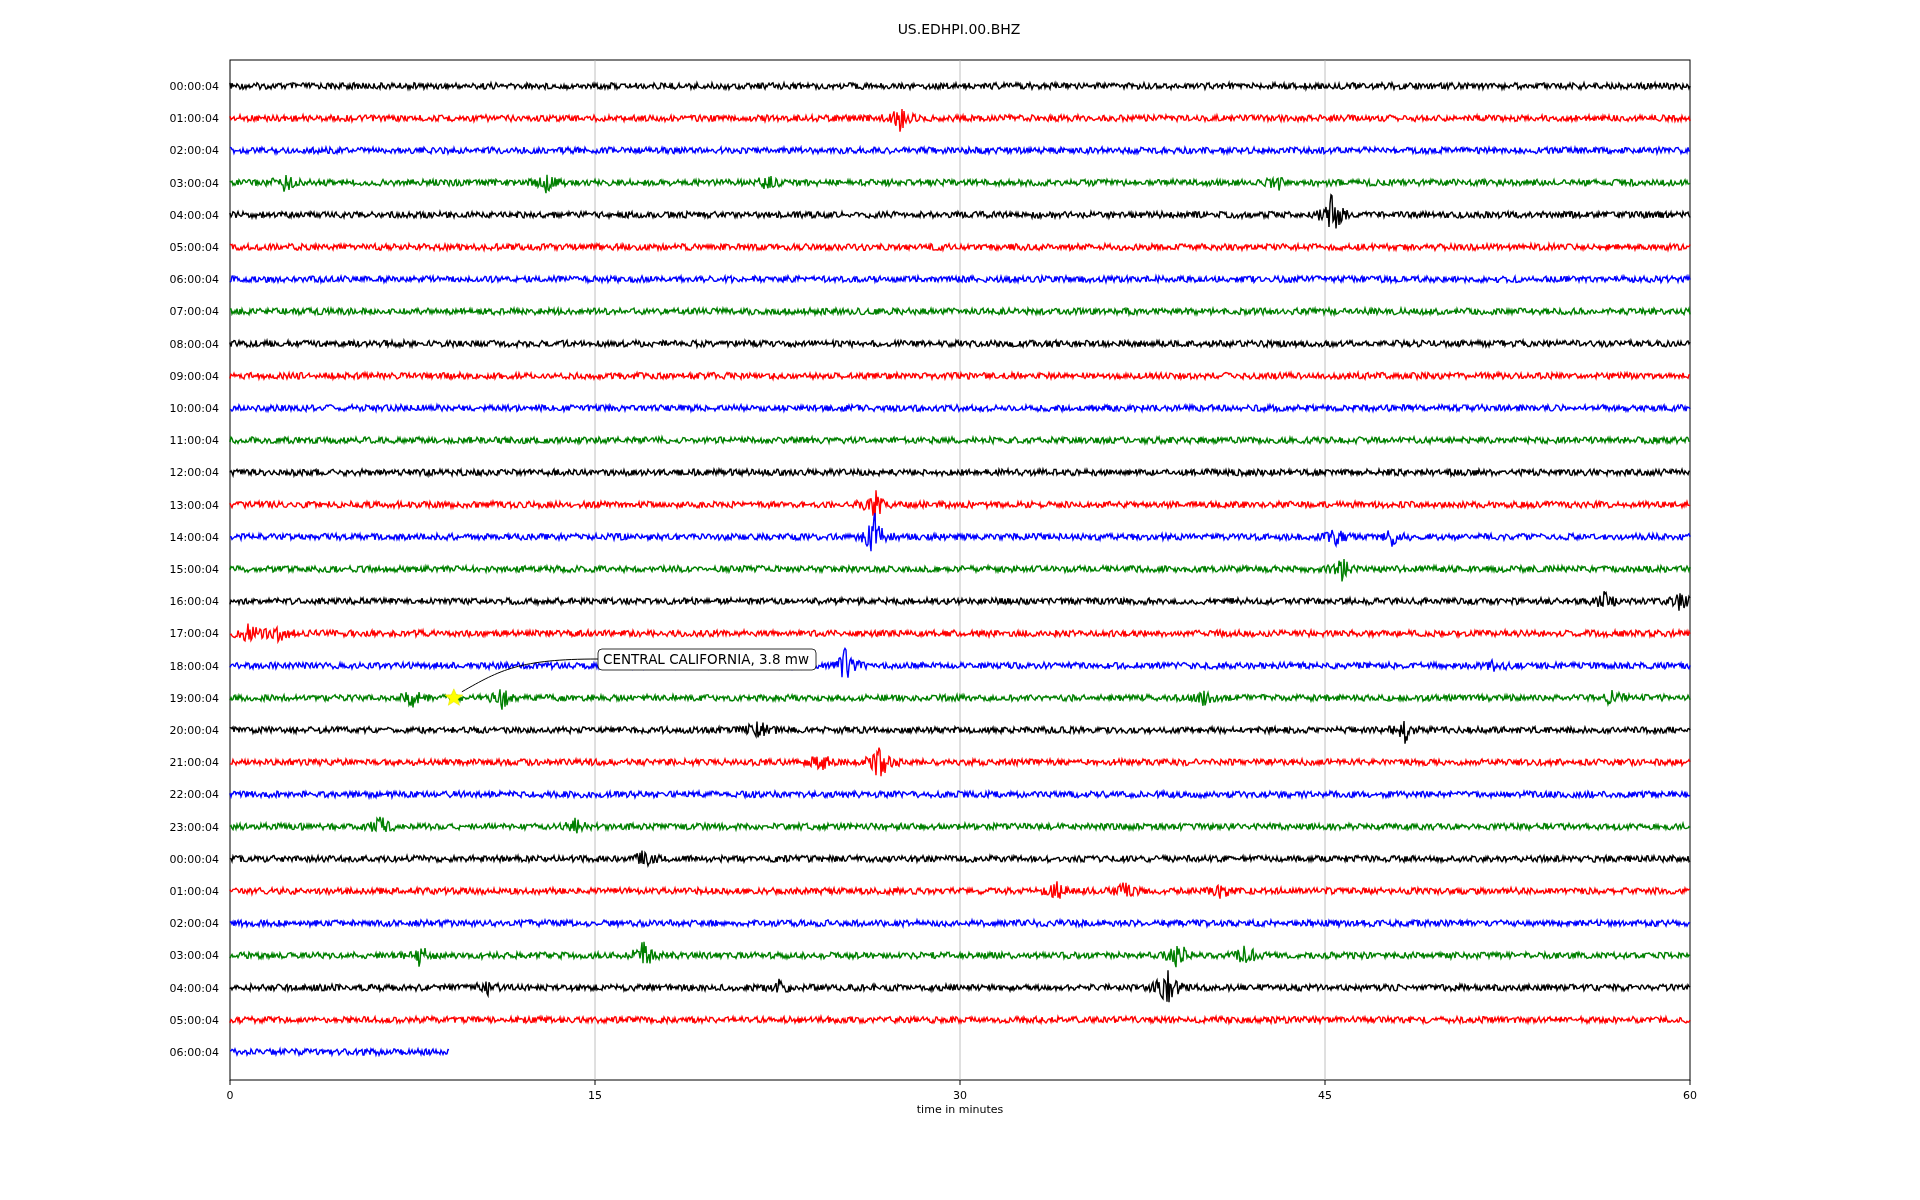 The width and height of the screenshot is (1920, 1200). What do you see at coordinates (194, 408) in the screenshot?
I see `time-label: 10:00:04` at bounding box center [194, 408].